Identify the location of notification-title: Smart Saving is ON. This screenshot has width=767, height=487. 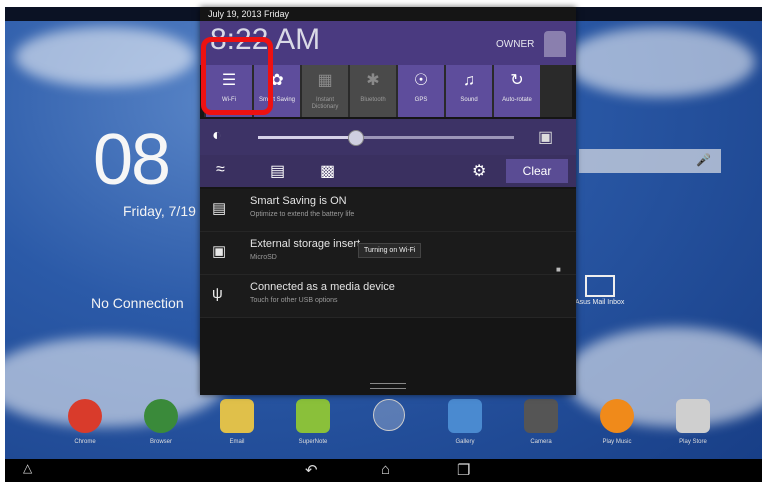
(298, 201).